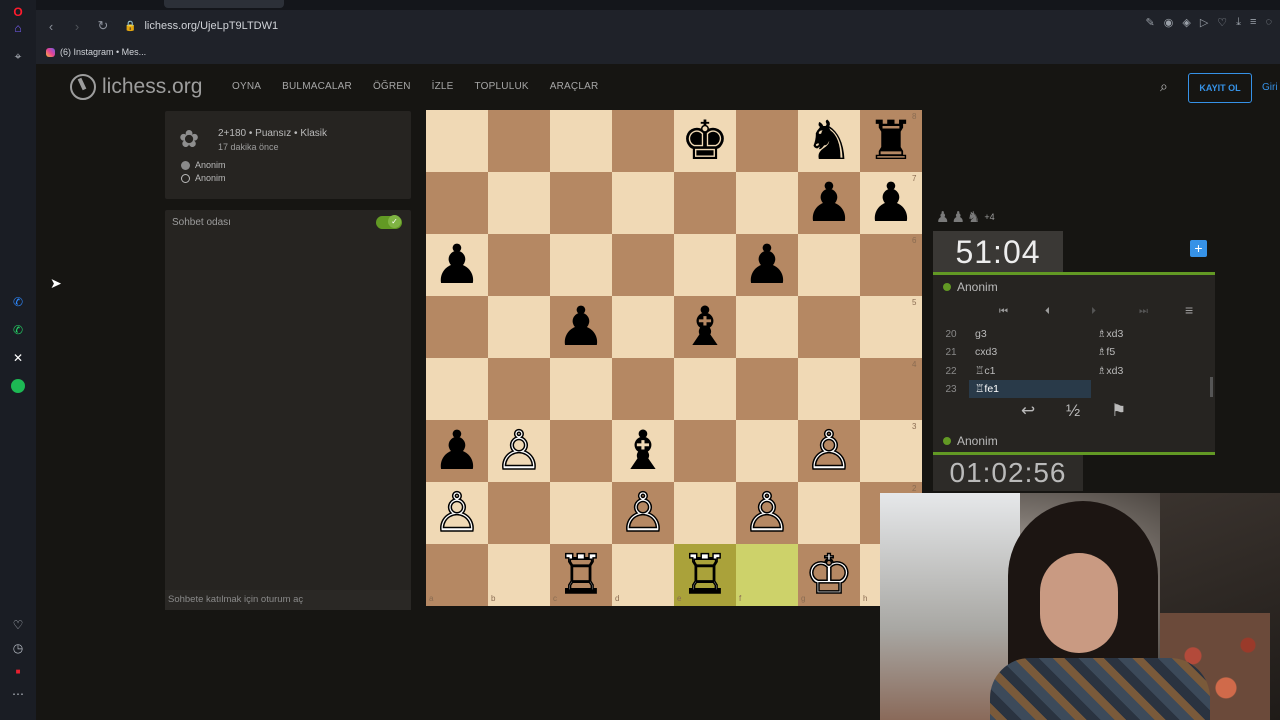 The width and height of the screenshot is (1280, 720). Describe the element at coordinates (457, 575) in the screenshot. I see `square-a1` at that location.